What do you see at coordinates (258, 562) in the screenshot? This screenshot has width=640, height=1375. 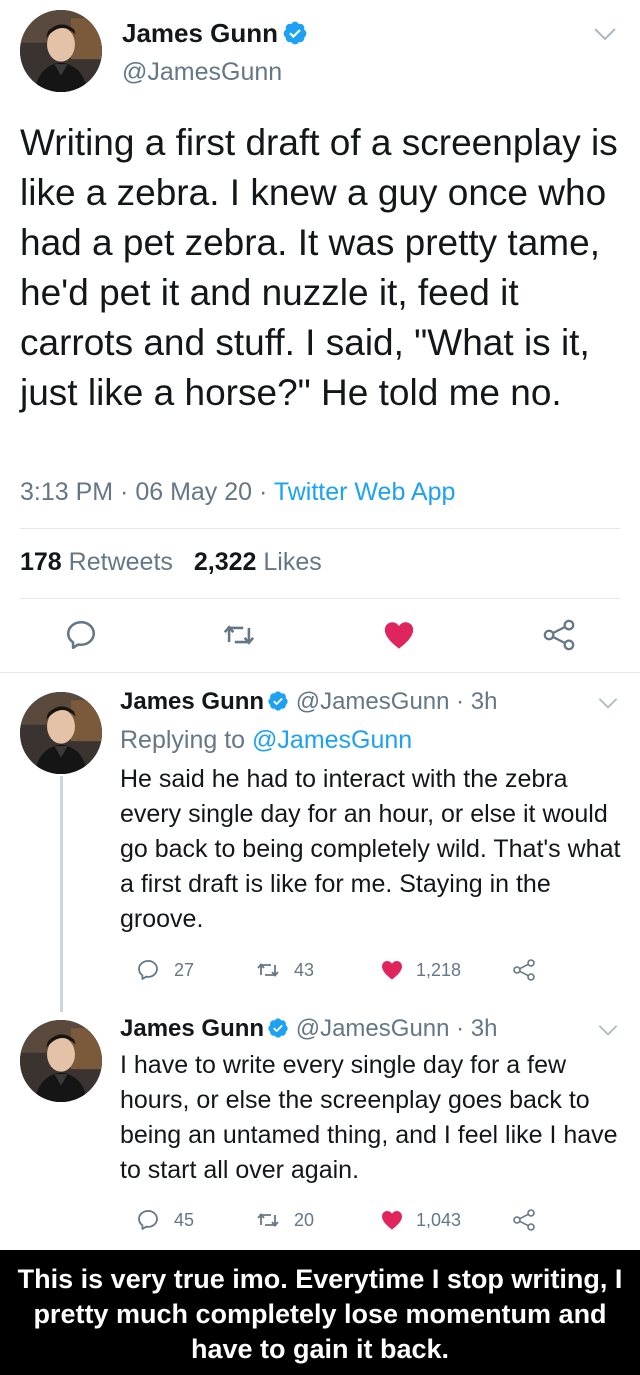 I see `likes-stat: 2,322 Likes` at bounding box center [258, 562].